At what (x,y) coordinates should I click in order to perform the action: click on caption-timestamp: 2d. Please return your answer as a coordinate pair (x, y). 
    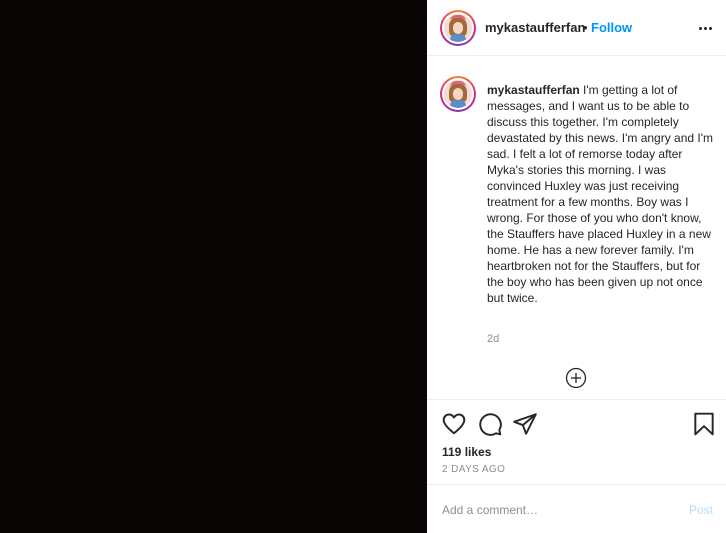
    Looking at the image, I should click on (493, 339).